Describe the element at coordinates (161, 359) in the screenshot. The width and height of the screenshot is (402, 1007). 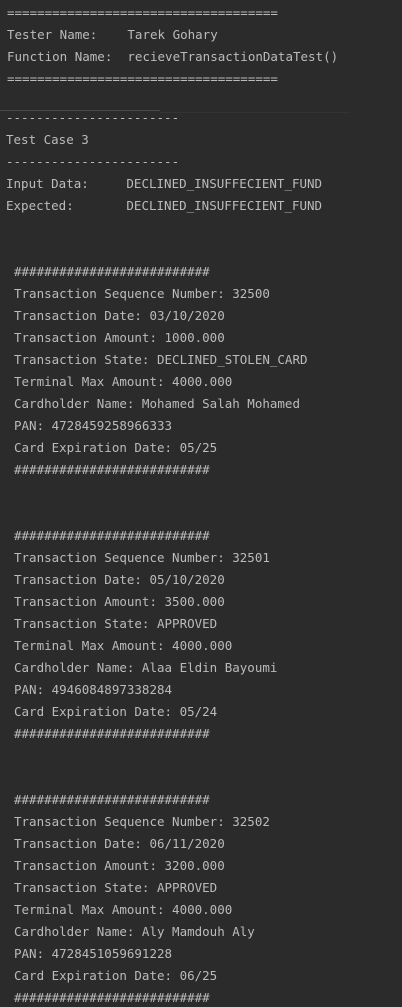
I see `record-transaction-state: Transaction State: DECLINED_STOLEN_CARD` at that location.